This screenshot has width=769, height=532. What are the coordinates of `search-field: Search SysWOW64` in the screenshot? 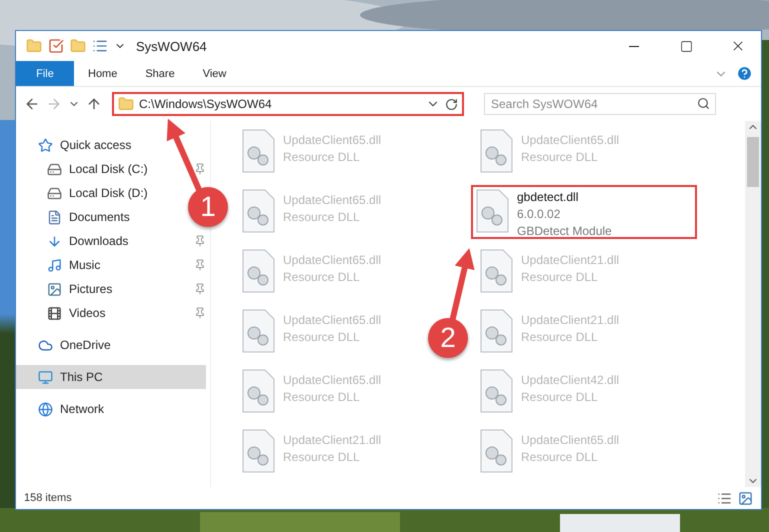 It's located at (600, 104).